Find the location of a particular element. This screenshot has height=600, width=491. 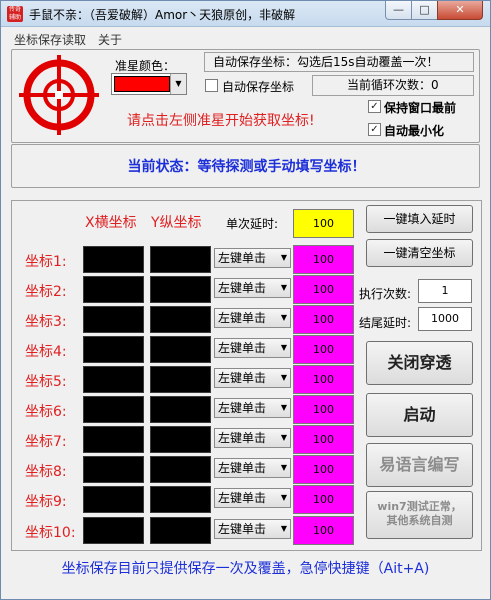

autosave-hint: 自动保存坐标：勾选后15s自动覆盖一次！ is located at coordinates (339, 62).